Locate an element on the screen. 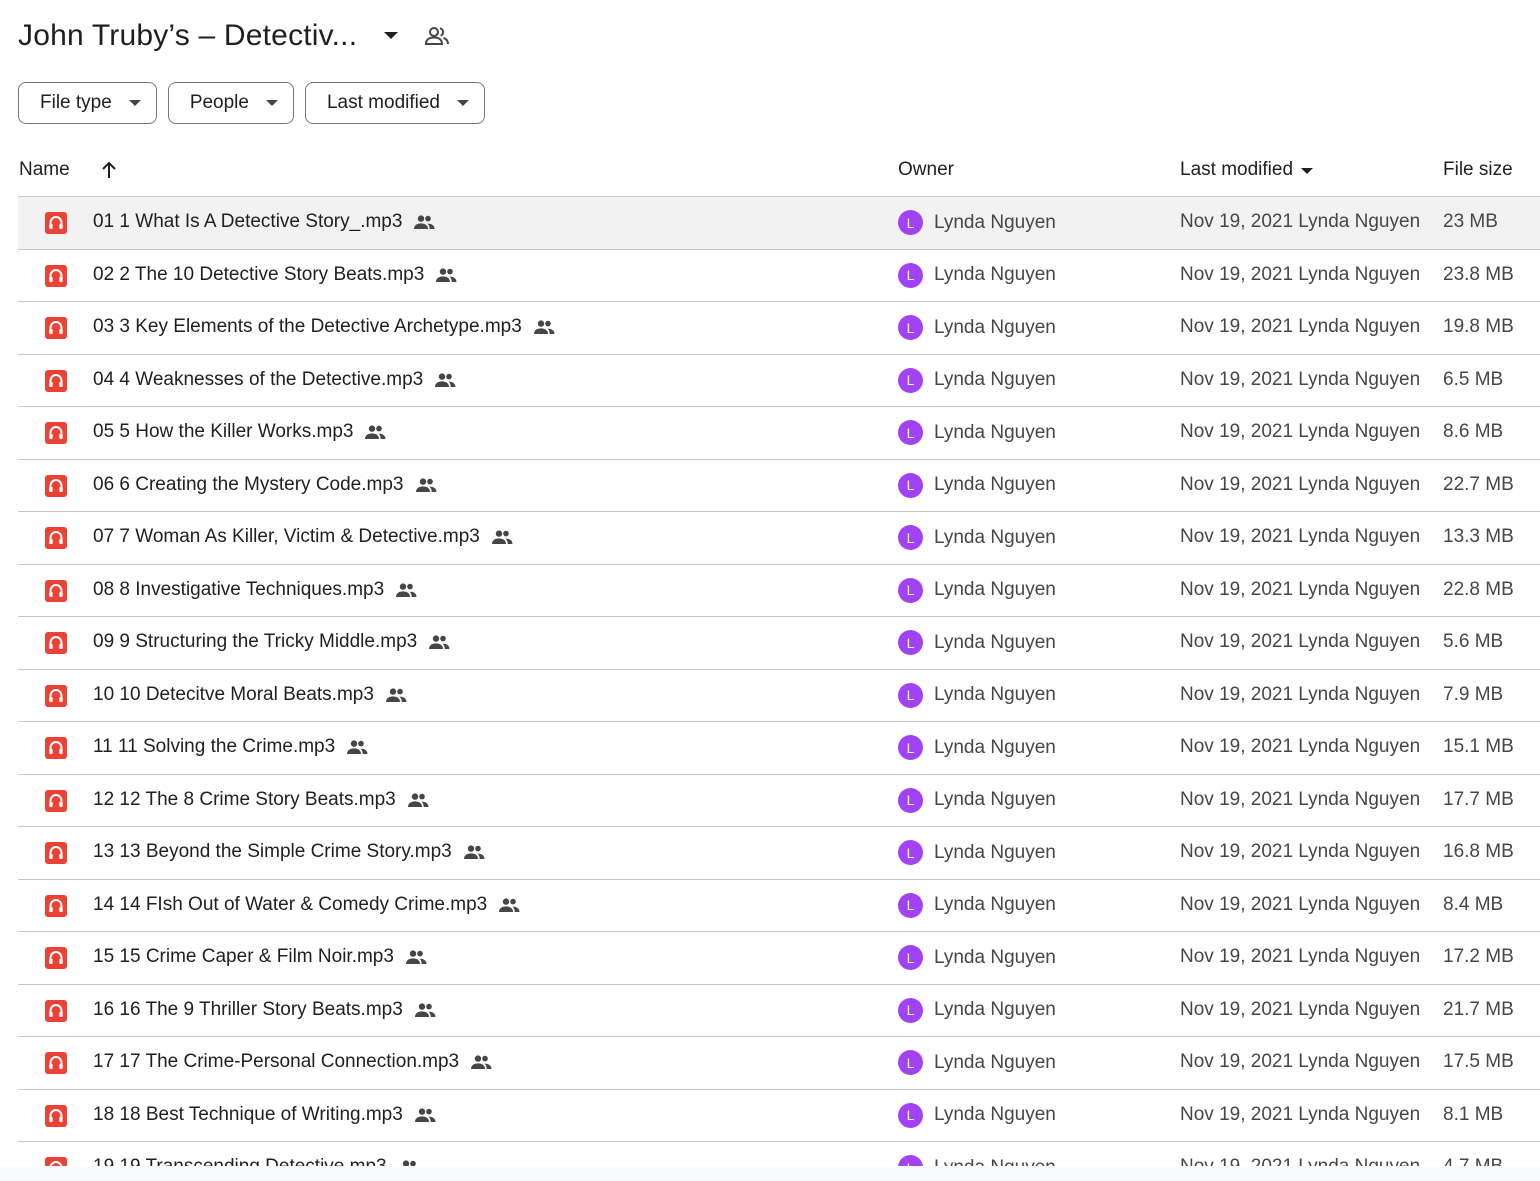  file-type-filter-label: File type is located at coordinates (76, 102).